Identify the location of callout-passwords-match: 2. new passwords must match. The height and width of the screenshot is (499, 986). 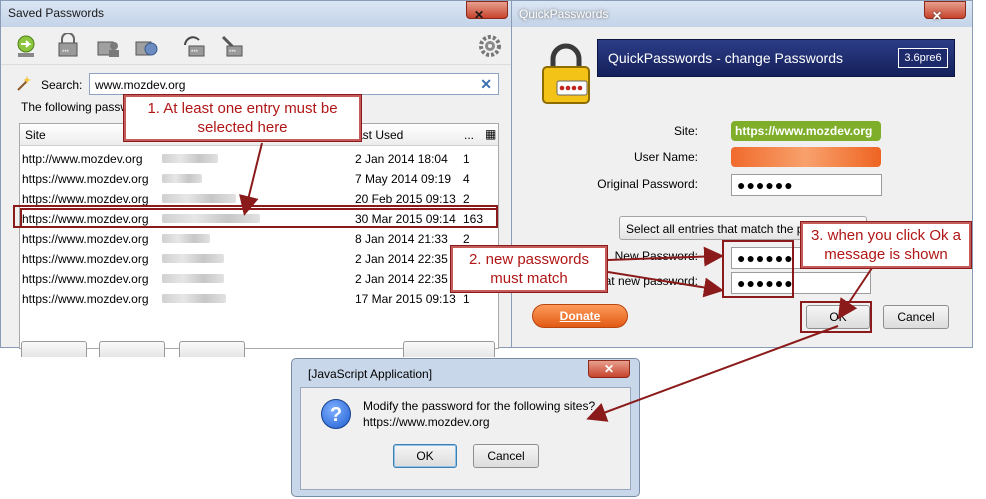
(529, 269).